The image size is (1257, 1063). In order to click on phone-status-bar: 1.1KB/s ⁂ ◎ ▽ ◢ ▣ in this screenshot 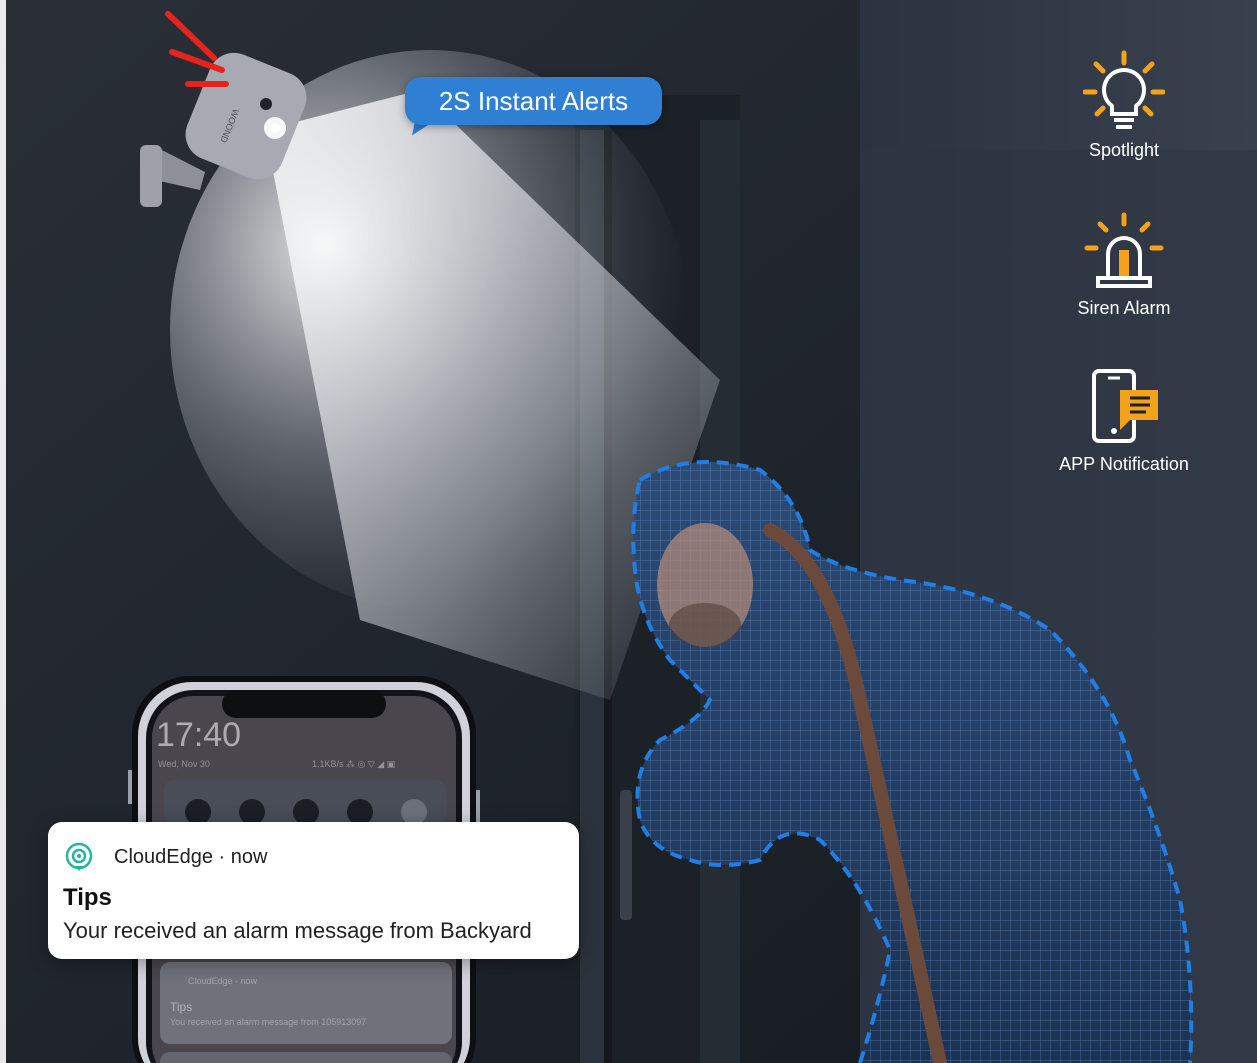, I will do `click(354, 764)`.